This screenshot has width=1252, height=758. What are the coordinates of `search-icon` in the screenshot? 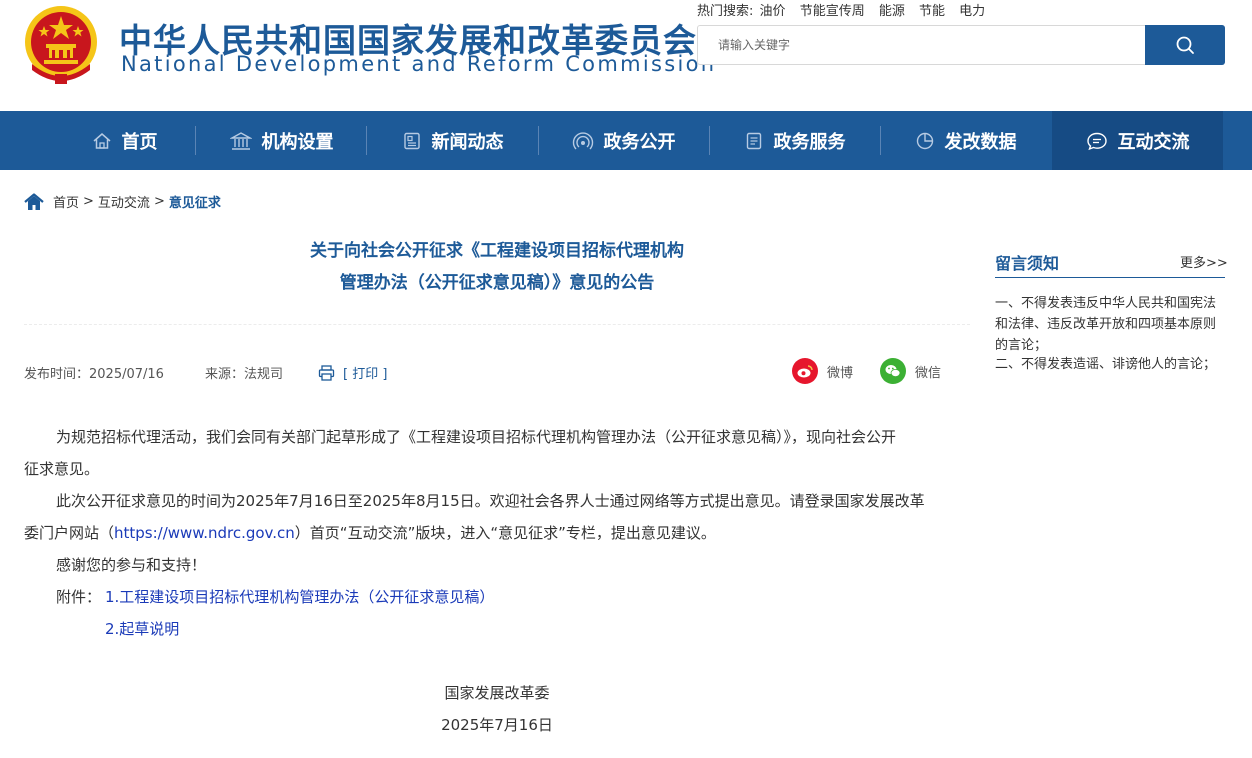 It's located at (1185, 45).